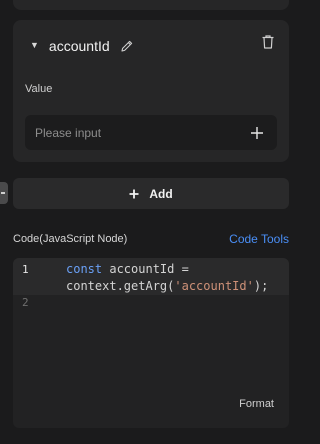  What do you see at coordinates (25, 269) in the screenshot?
I see `line-number: 1` at bounding box center [25, 269].